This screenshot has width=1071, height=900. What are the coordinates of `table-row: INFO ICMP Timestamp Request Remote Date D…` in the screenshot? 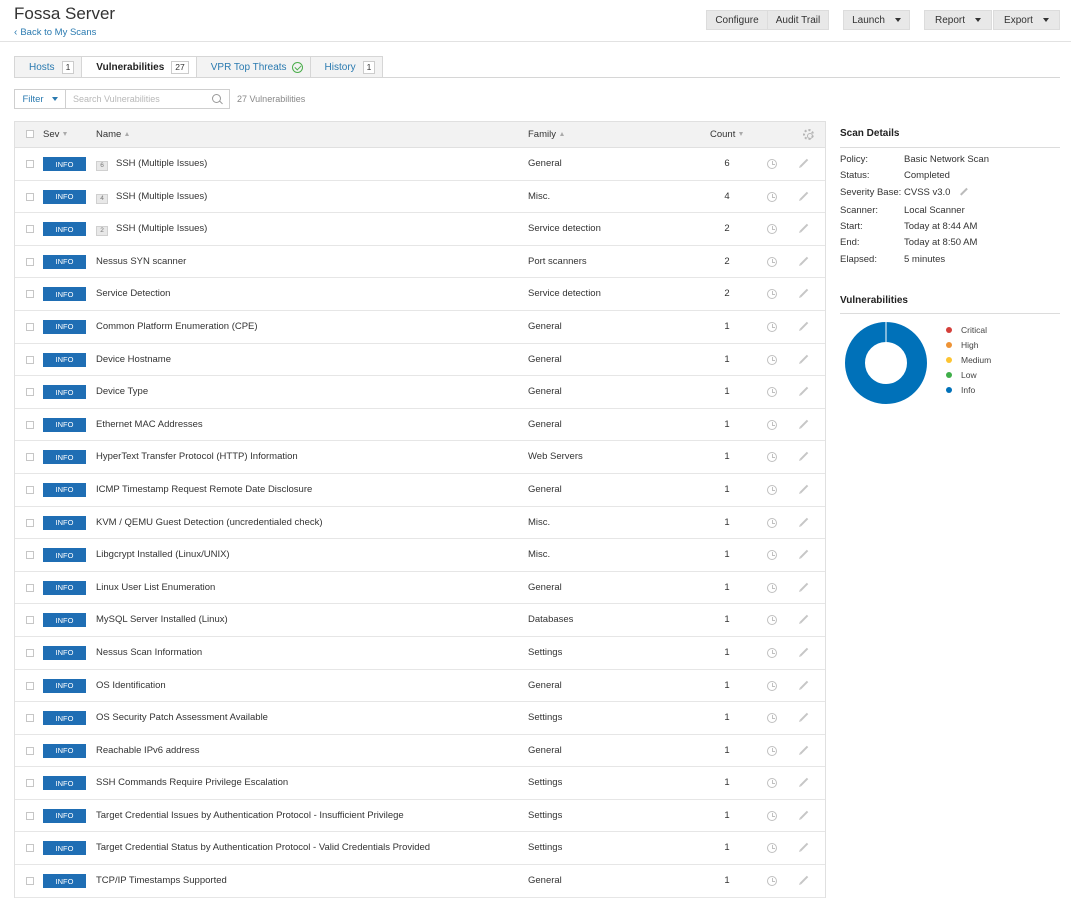 It's located at (420, 490).